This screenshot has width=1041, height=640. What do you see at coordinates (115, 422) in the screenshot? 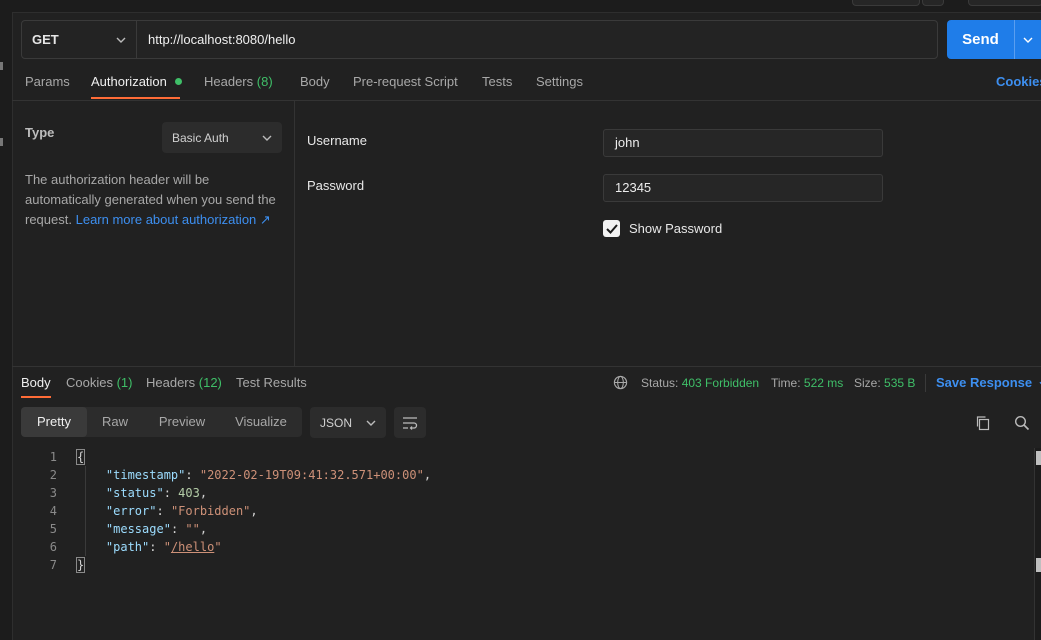
I see `view-mode-raw: Raw` at bounding box center [115, 422].